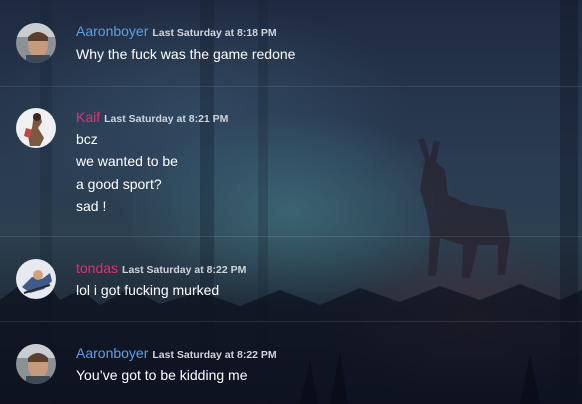 This screenshot has height=404, width=582. Describe the element at coordinates (119, 184) in the screenshot. I see `message-text: a good sport?` at that location.